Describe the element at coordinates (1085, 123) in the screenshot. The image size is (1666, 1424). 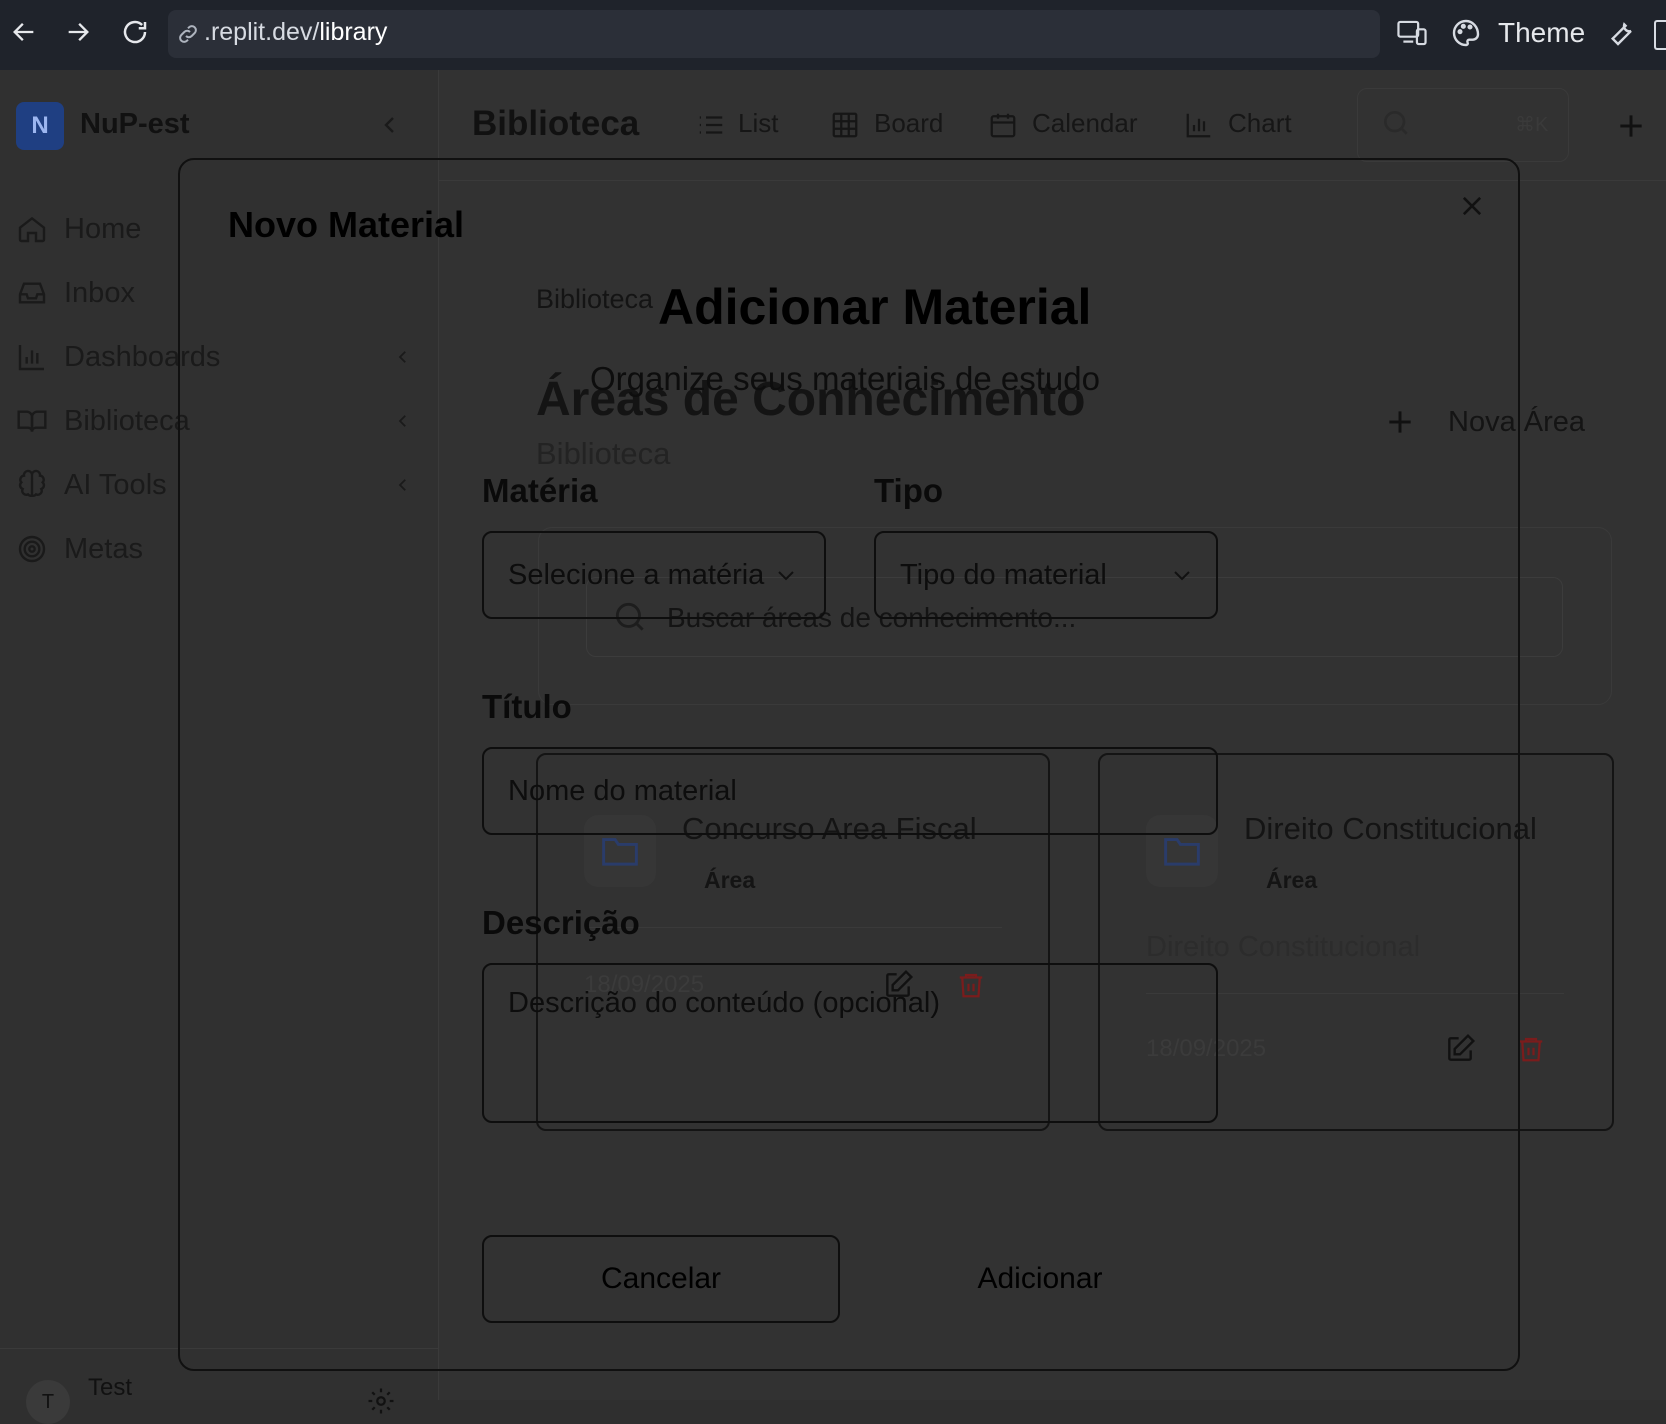
I see `tab-label: Calendar` at that location.